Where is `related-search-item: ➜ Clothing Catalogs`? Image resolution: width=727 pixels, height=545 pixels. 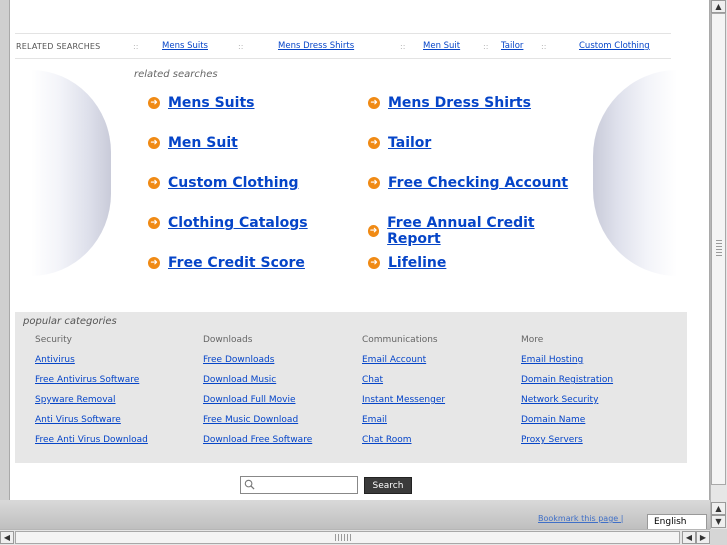
related-search-item: ➜ Clothing Catalogs is located at coordinates (228, 223).